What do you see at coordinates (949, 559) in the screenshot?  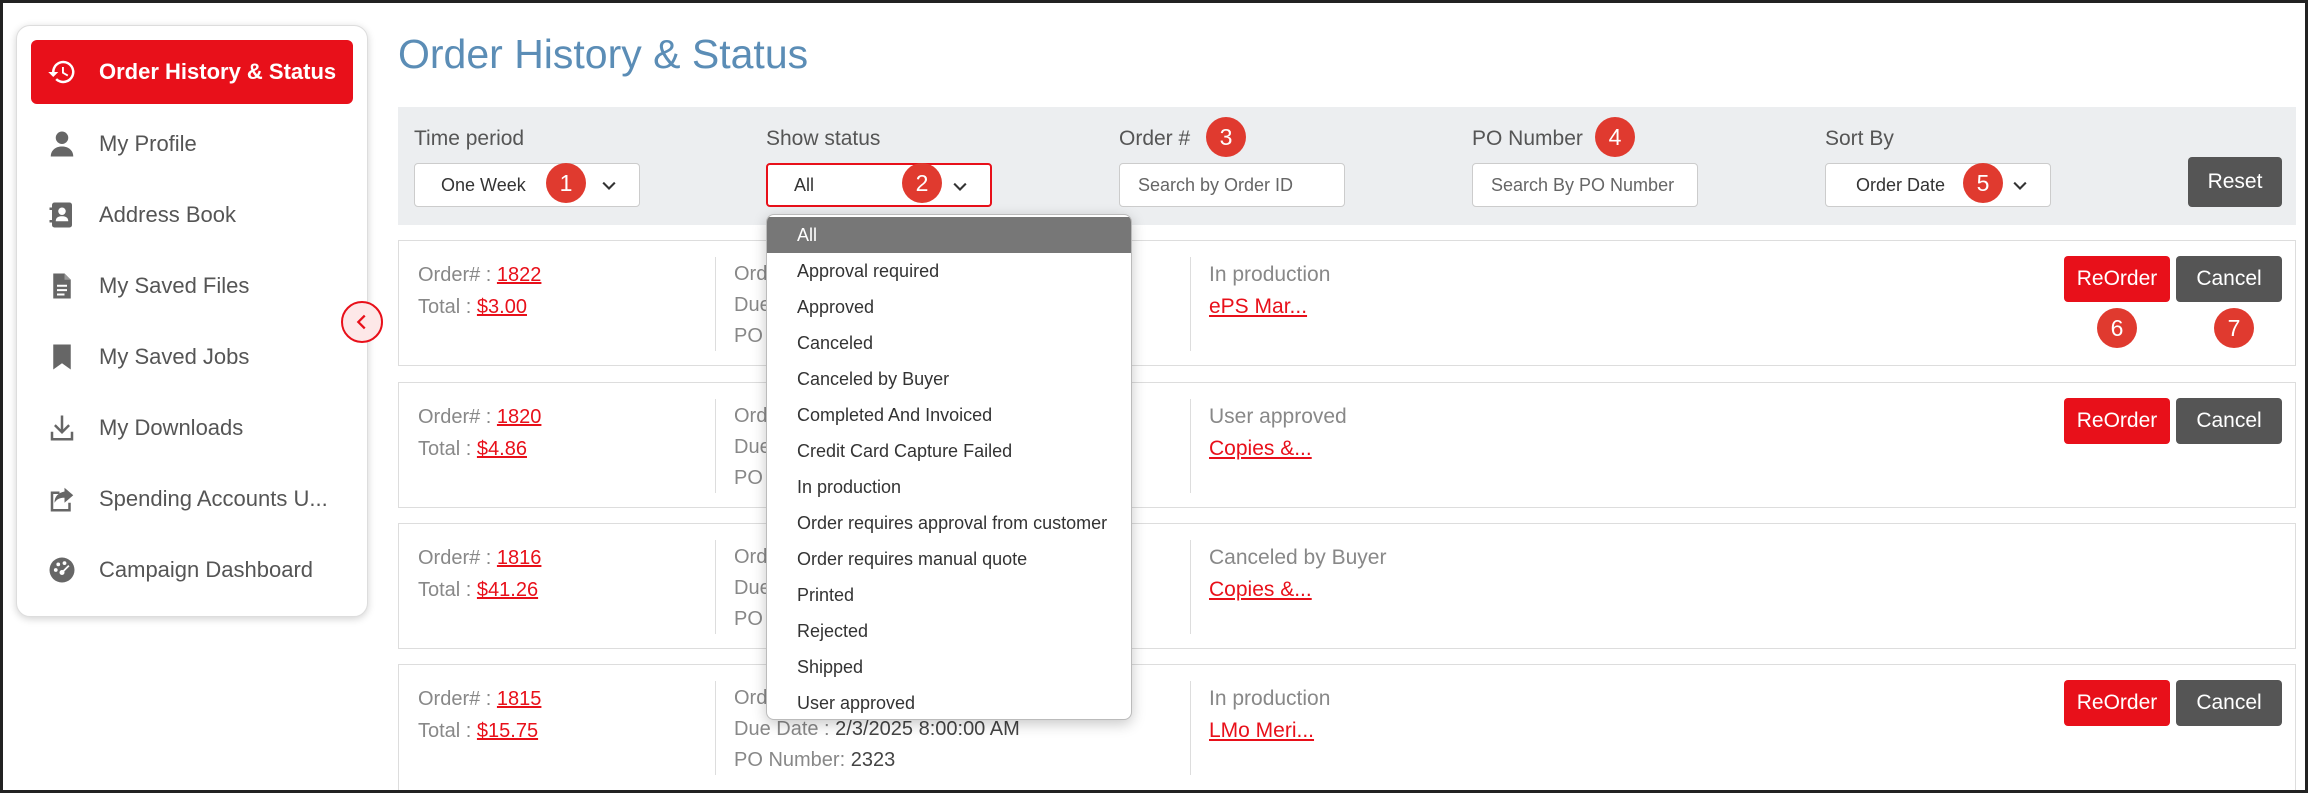 I see `status-option: Order requires manual quote` at bounding box center [949, 559].